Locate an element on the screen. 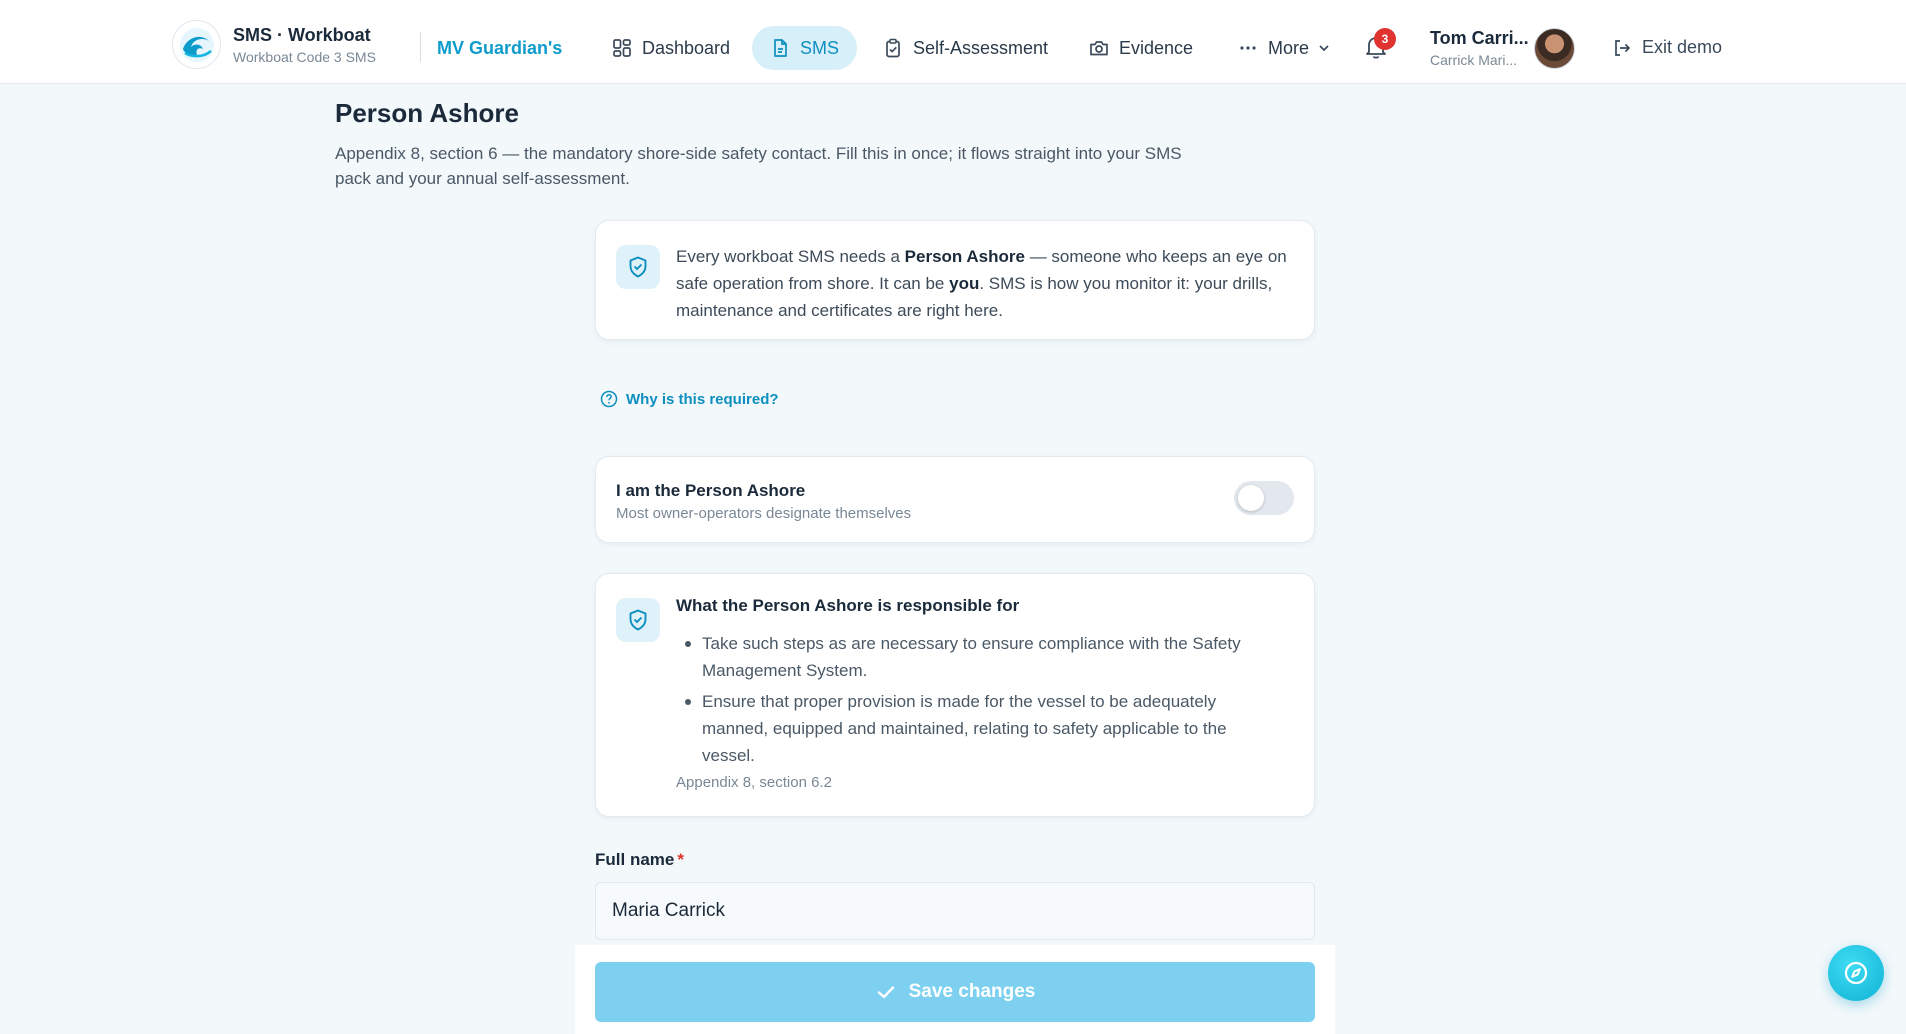 This screenshot has height=1034, width=1906. responsibilities-reference: Appendix 8, section 6.2 is located at coordinates (754, 782).